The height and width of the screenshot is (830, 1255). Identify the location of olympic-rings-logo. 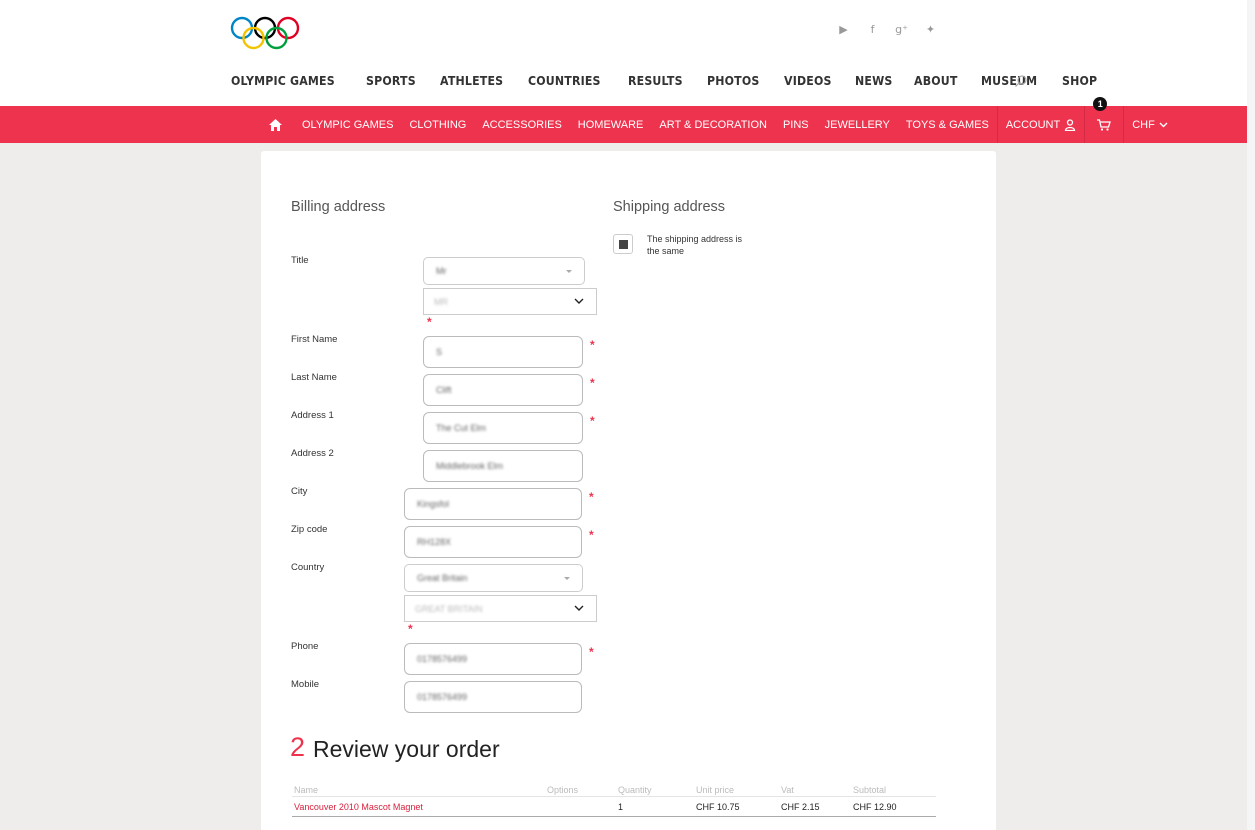
(266, 33).